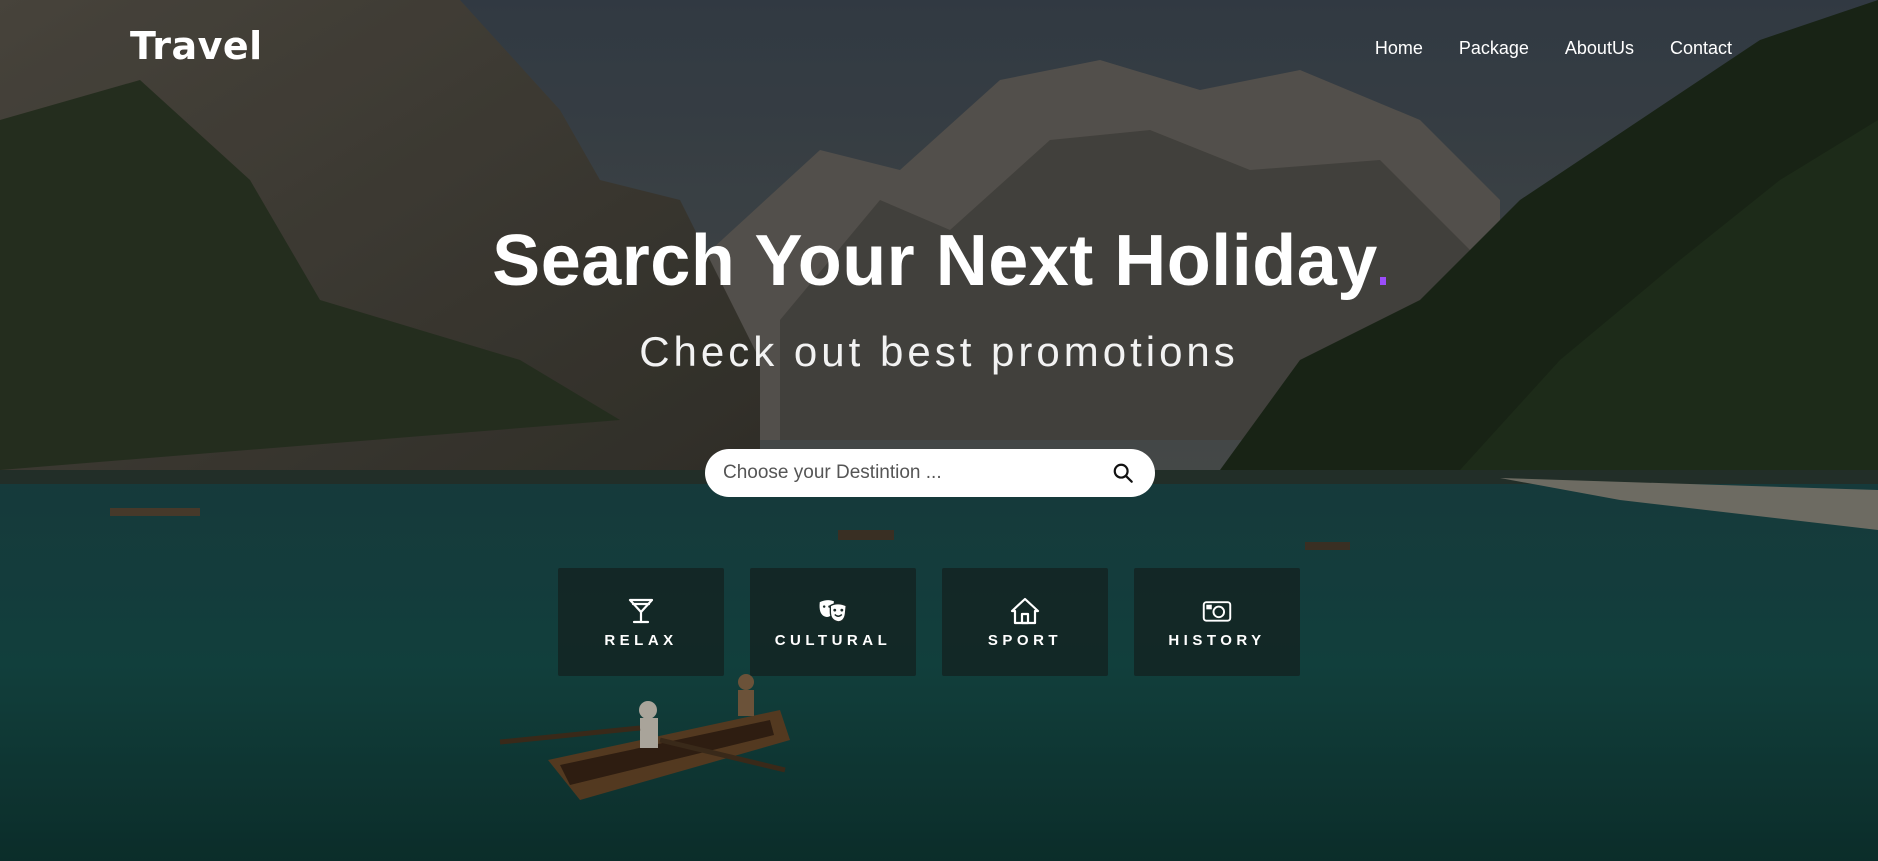  Describe the element at coordinates (1246, 261) in the screenshot. I see `headline-highlight-text: Holiday` at that location.